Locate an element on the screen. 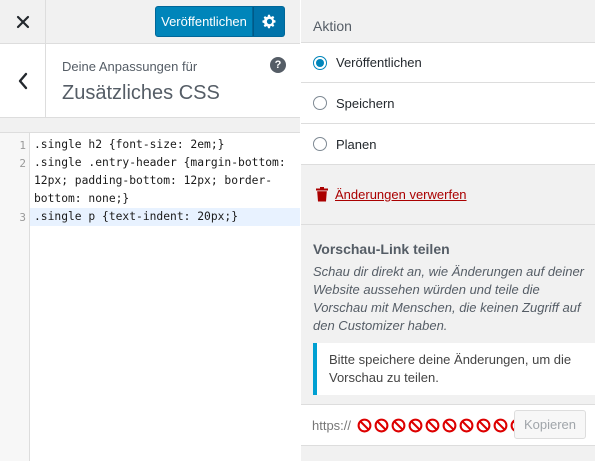 The width and height of the screenshot is (595, 461). section-divider is located at coordinates (150, 125).